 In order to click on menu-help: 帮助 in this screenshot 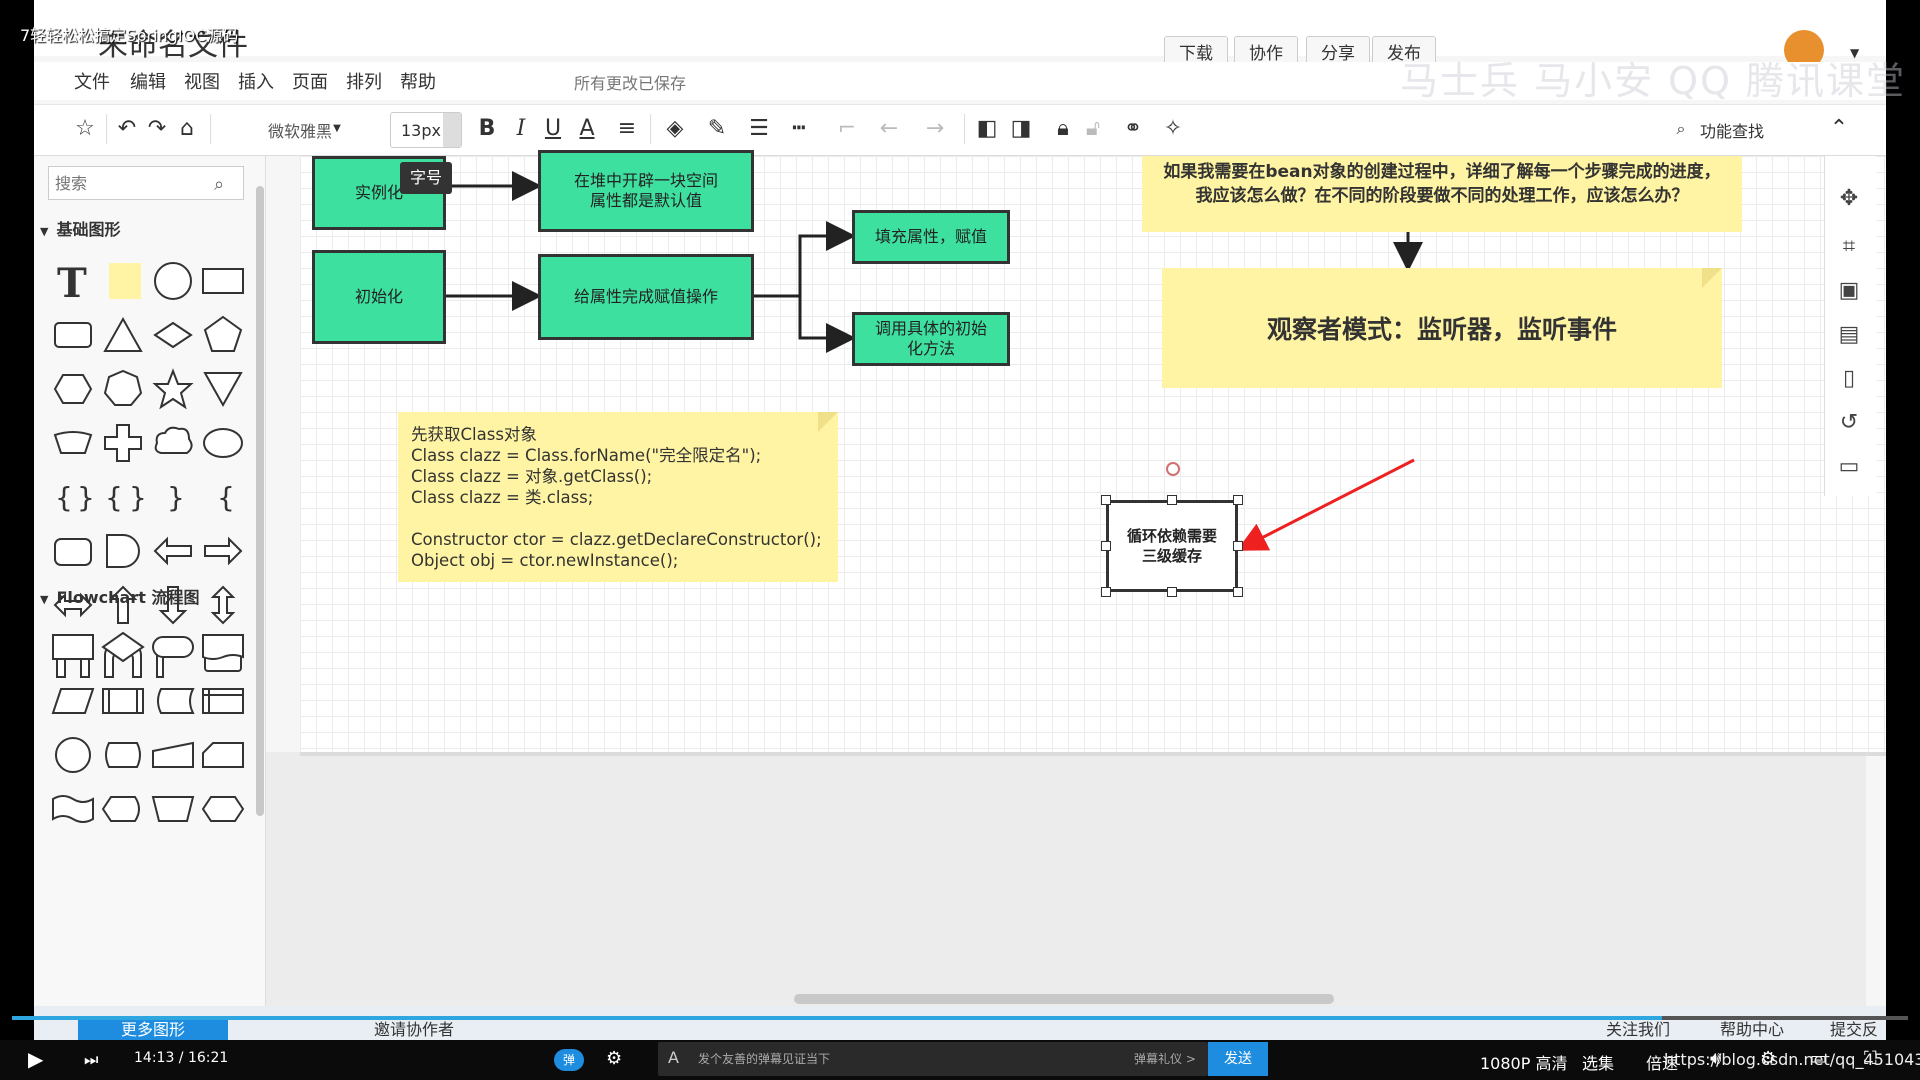, I will do `click(418, 81)`.